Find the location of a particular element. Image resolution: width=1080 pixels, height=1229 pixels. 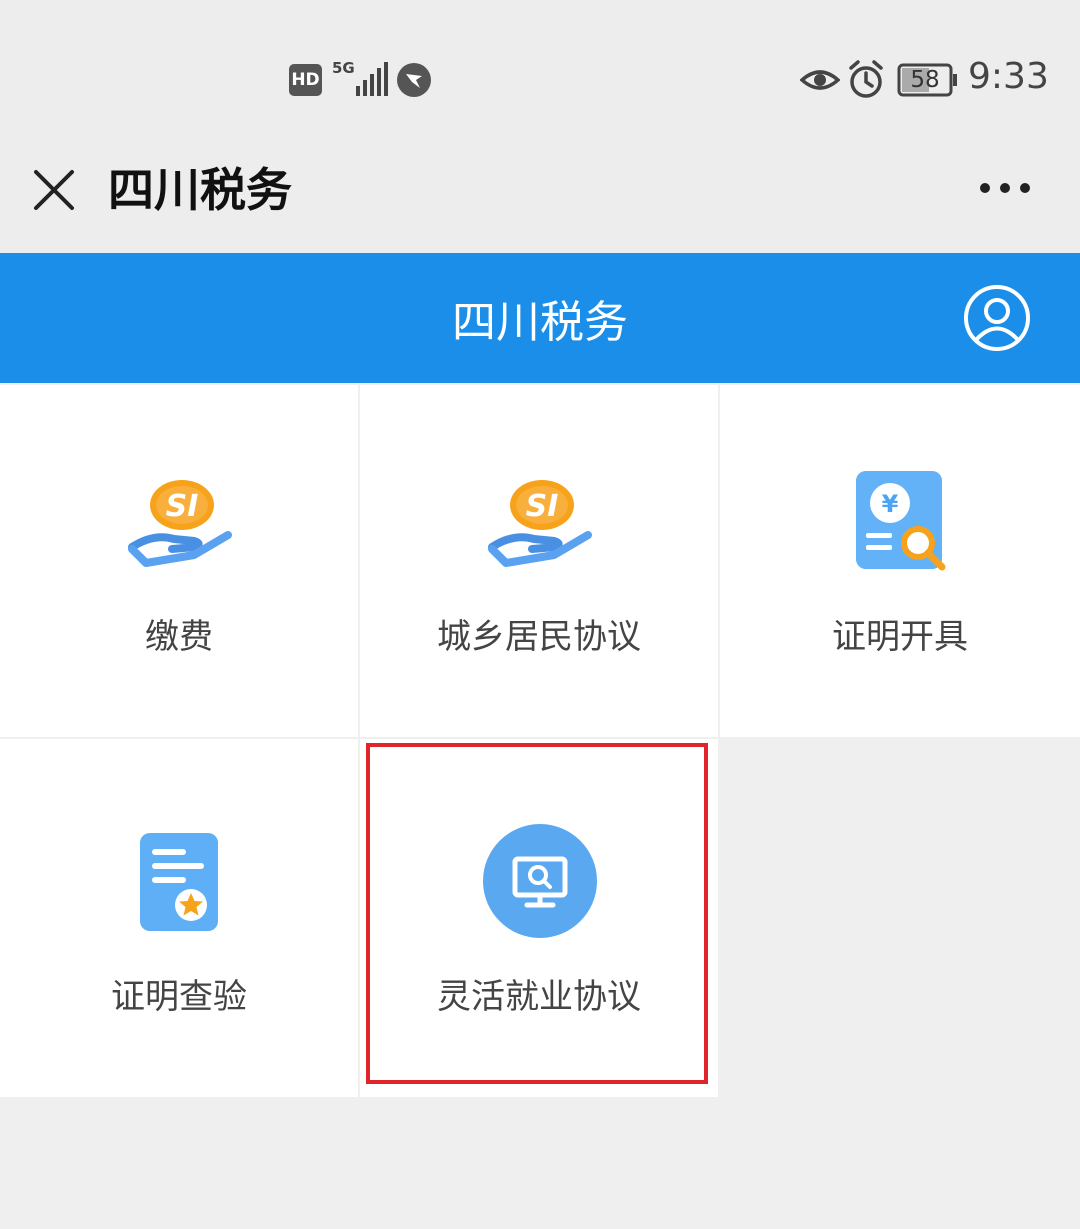

tile-payment: SI 缴费 is located at coordinates (179, 561).